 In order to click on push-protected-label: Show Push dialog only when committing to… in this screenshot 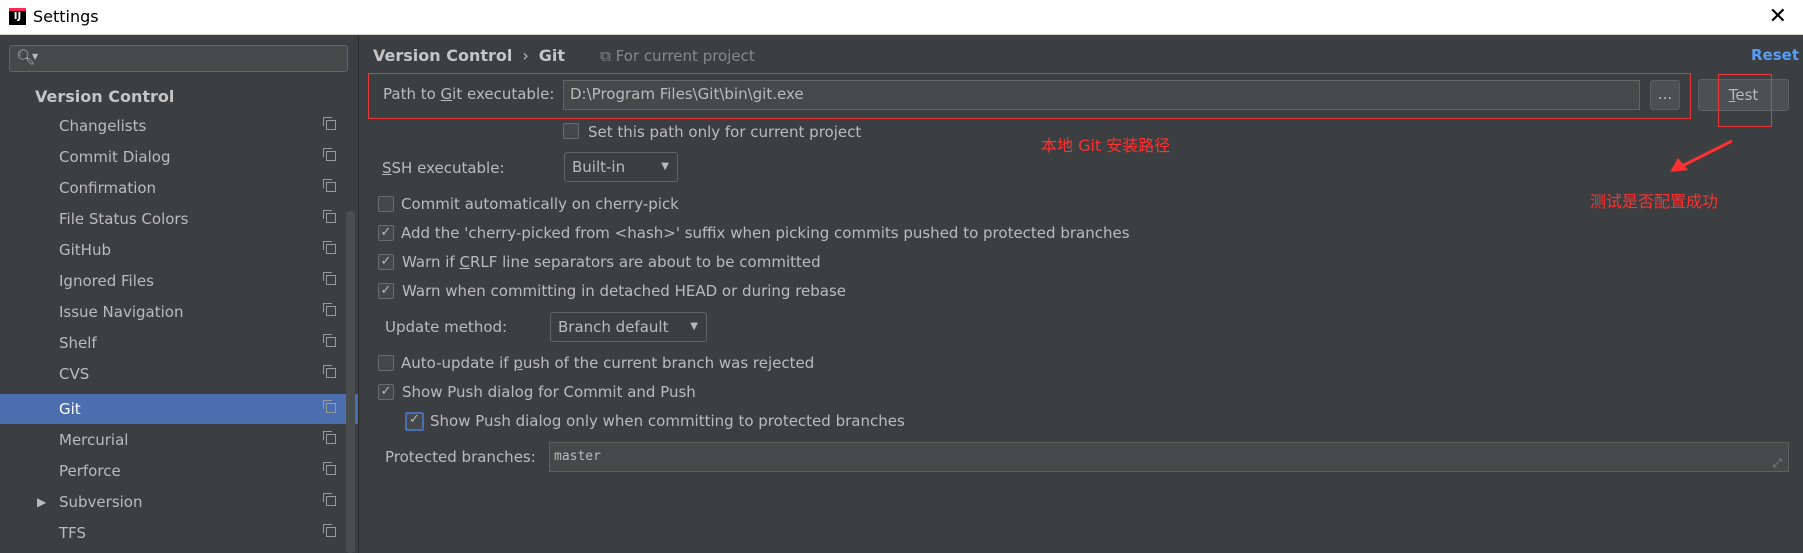, I will do `click(667, 421)`.